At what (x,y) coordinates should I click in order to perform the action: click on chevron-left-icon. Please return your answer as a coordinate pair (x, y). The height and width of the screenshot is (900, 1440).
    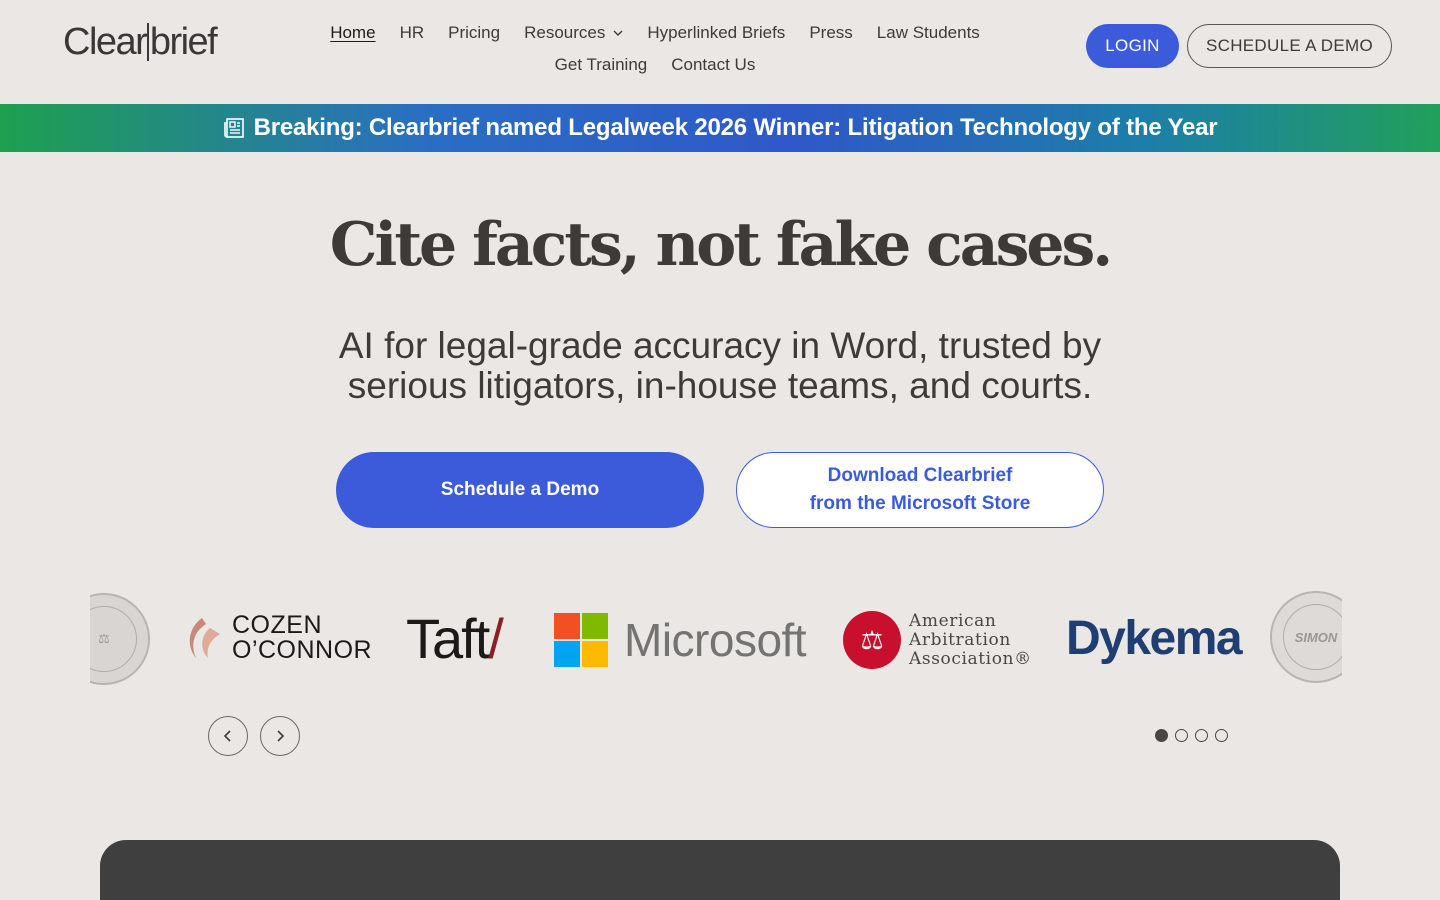
    Looking at the image, I should click on (227, 736).